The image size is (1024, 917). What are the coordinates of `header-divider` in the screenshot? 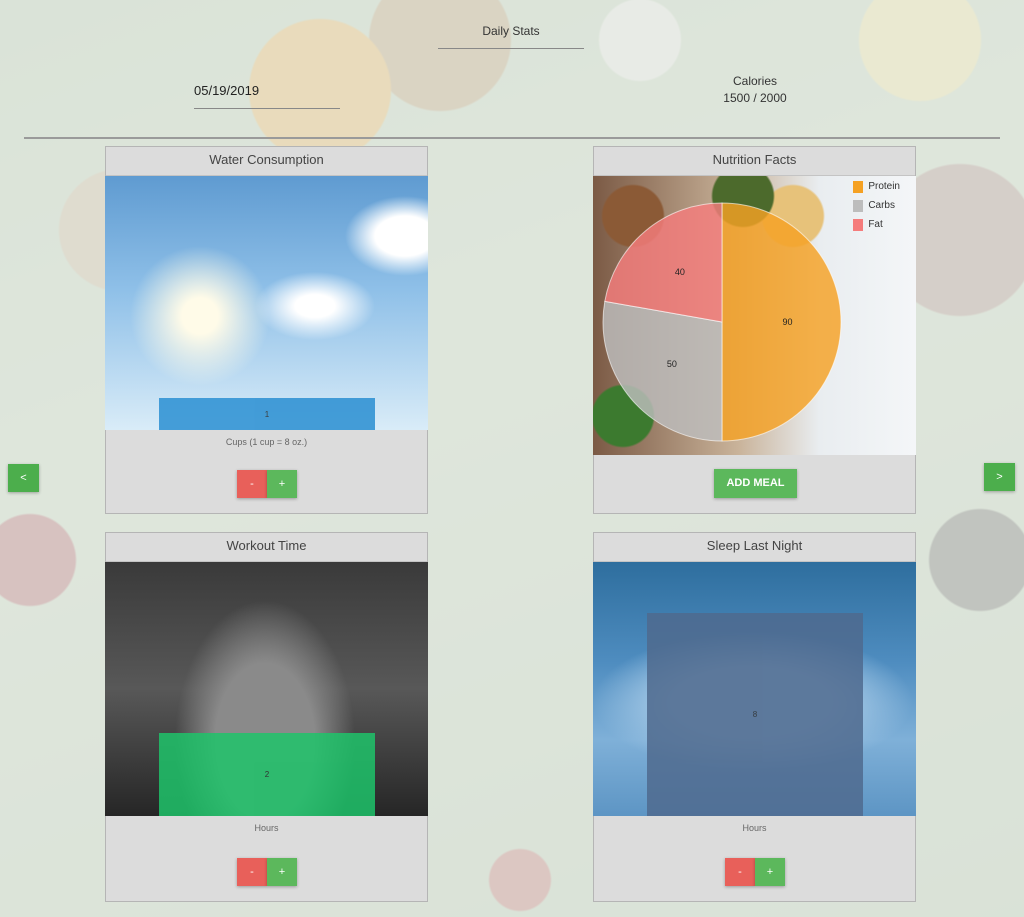 It's located at (512, 138).